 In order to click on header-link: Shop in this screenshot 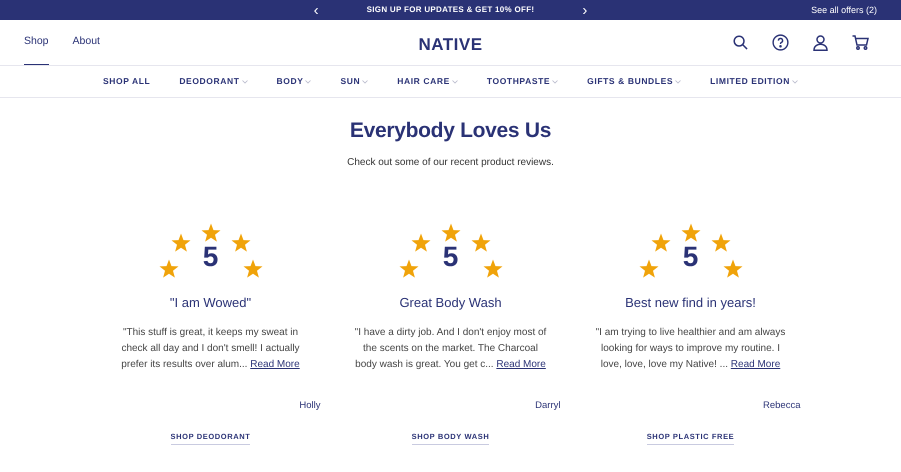, I will do `click(36, 42)`.